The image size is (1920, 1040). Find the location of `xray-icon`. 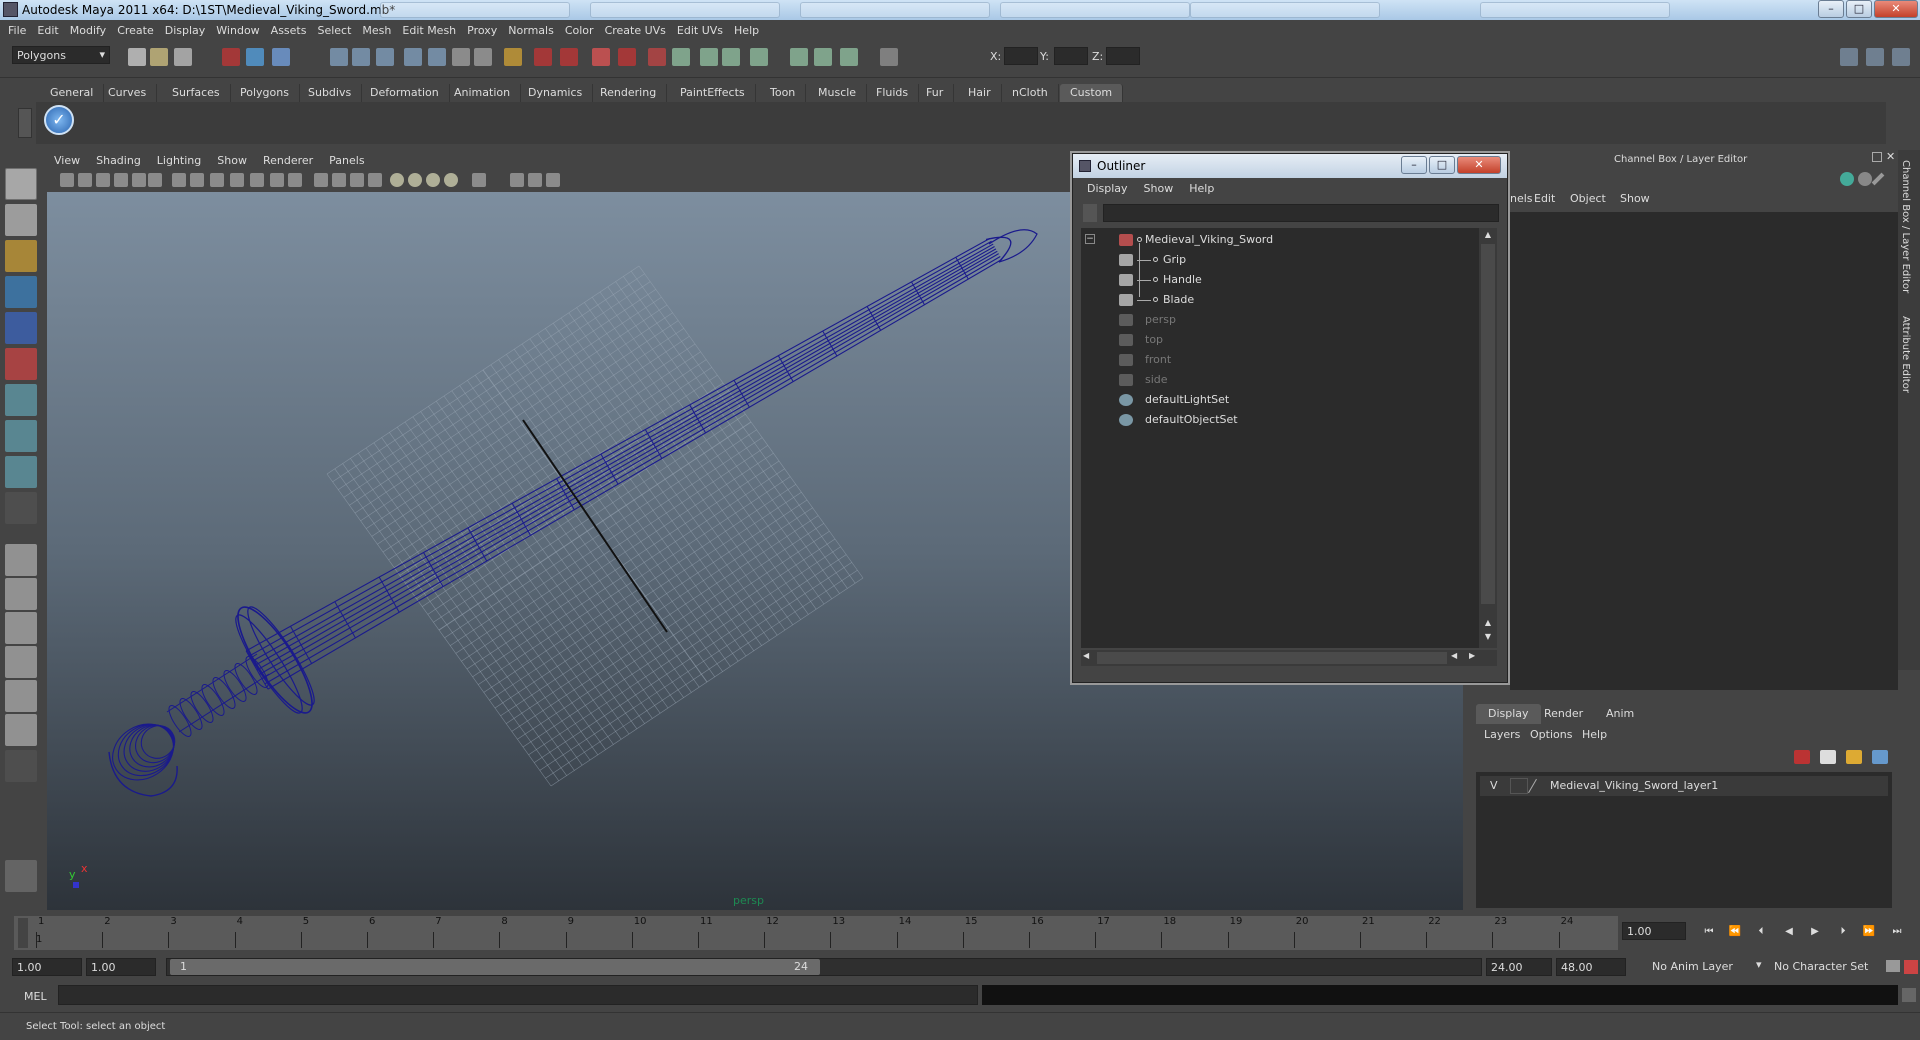

xray-icon is located at coordinates (517, 180).